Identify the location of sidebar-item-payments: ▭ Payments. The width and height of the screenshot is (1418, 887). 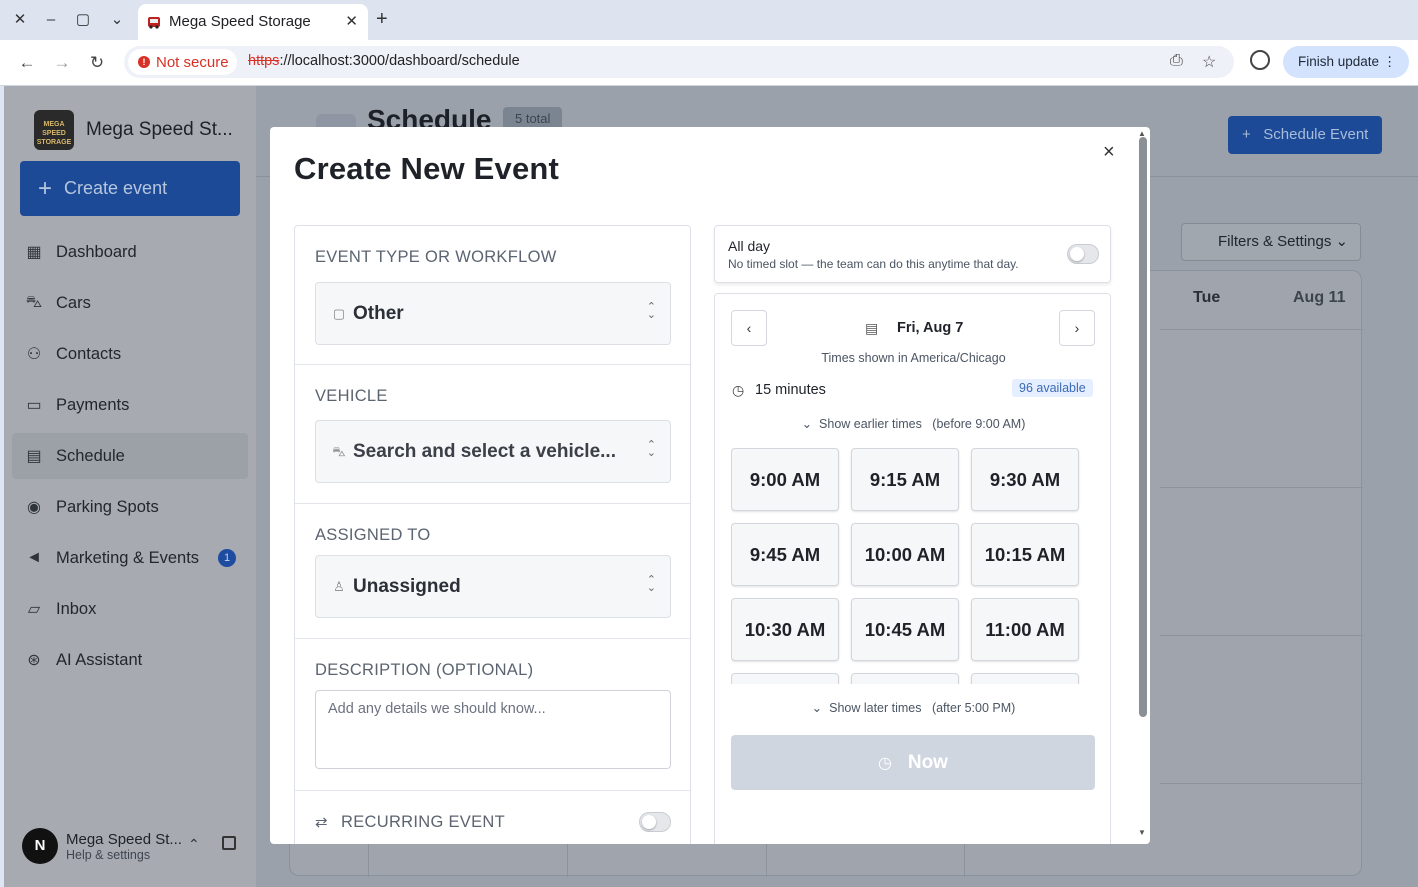
(130, 405).